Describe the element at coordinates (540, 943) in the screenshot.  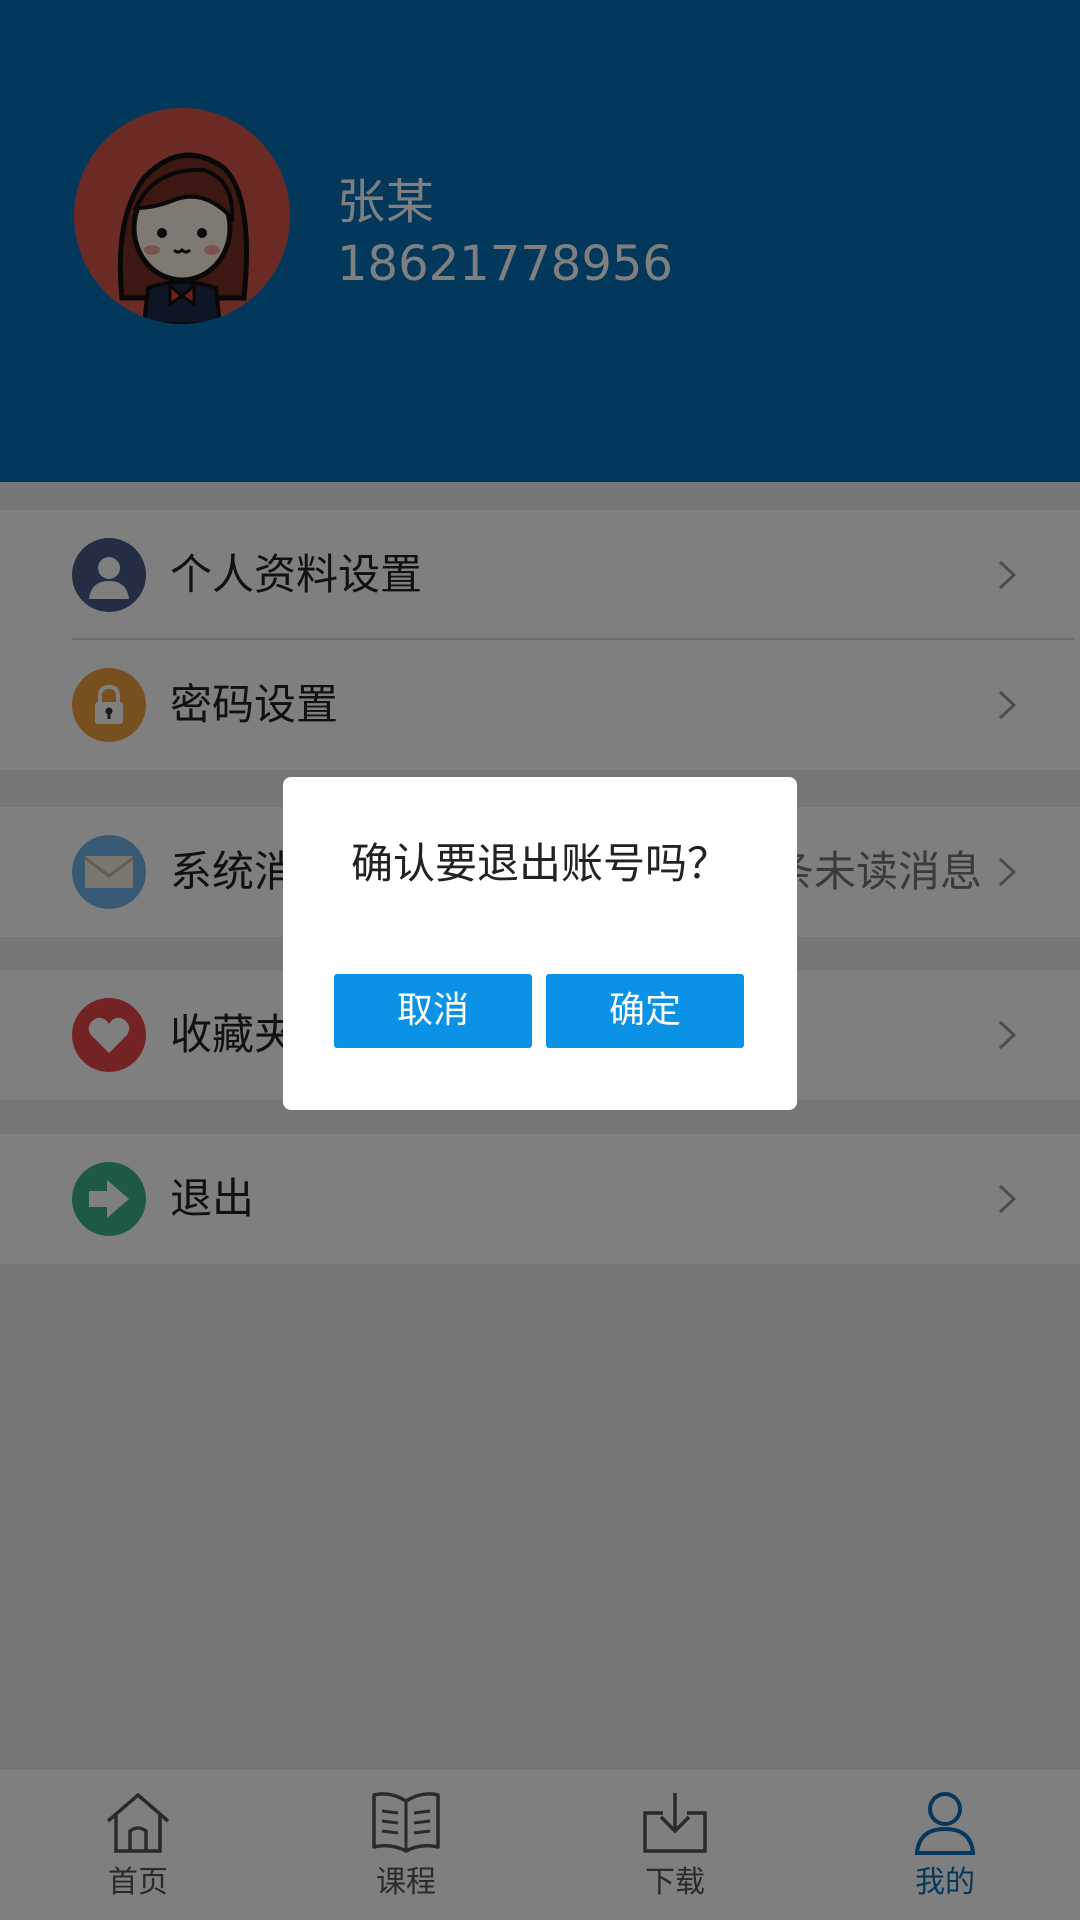
I see `logout-confirm-dialog: 确认要退出账号吗？ 取消 确定` at that location.